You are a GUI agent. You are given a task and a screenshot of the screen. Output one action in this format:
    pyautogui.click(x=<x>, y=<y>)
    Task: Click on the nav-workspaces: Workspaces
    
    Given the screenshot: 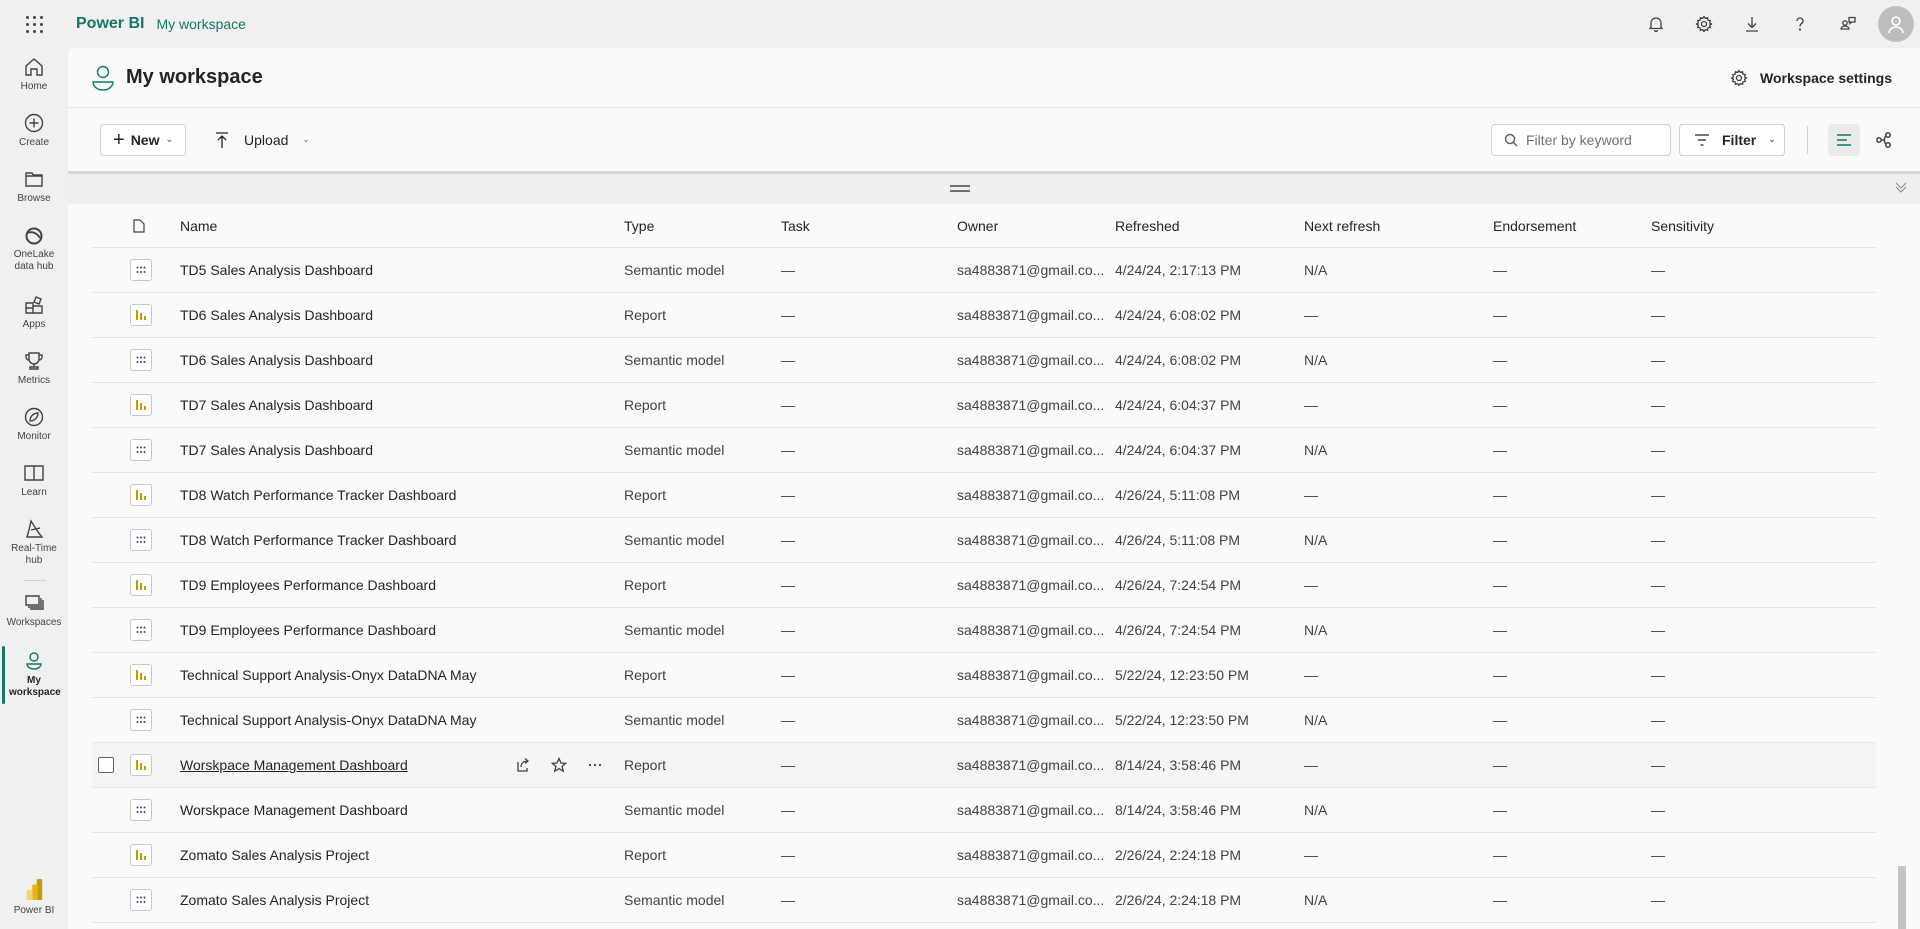 What is the action you would take?
    pyautogui.click(x=34, y=610)
    